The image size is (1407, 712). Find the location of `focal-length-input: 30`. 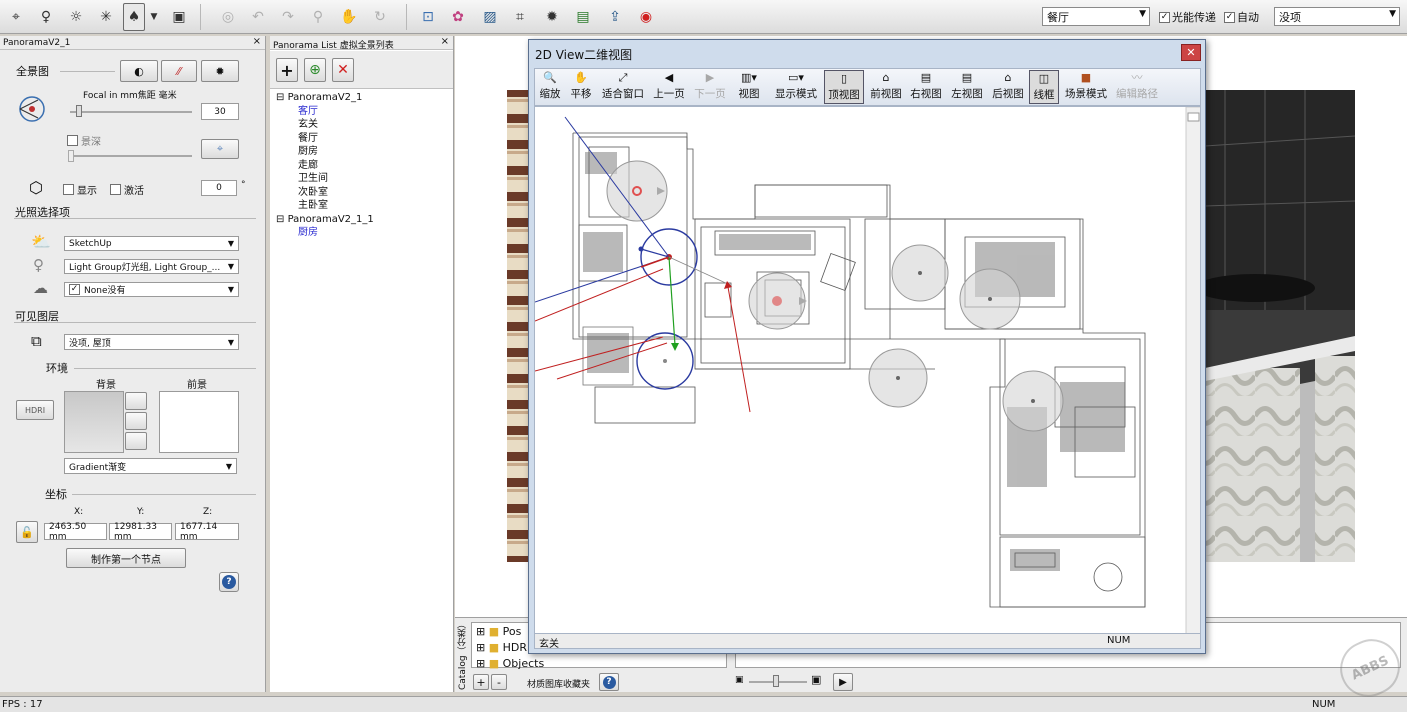

focal-length-input: 30 is located at coordinates (220, 111).